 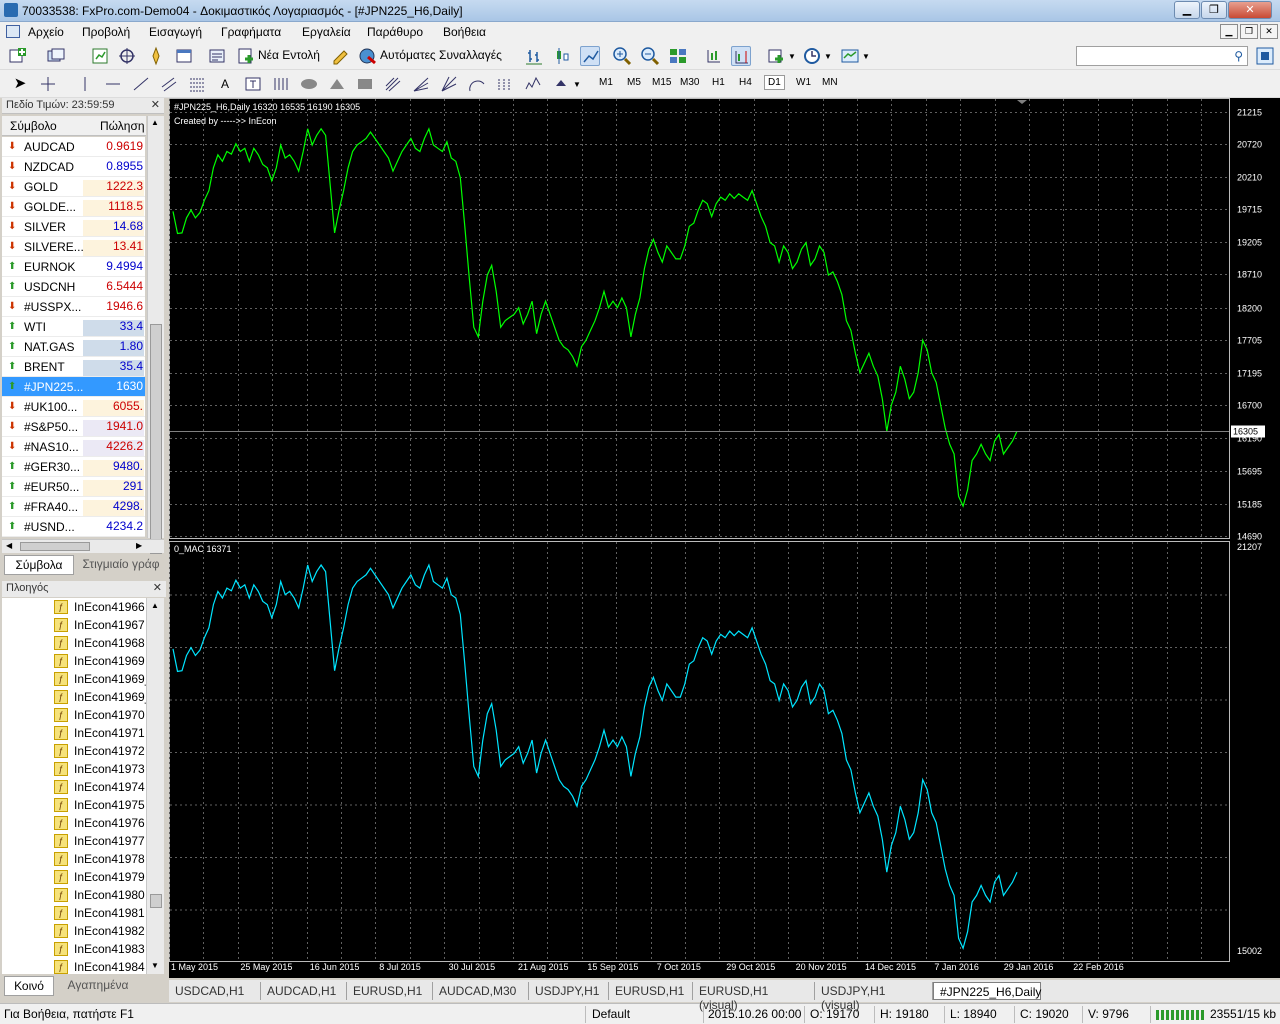 I want to click on rectangle-icon, so click(x=365, y=84).